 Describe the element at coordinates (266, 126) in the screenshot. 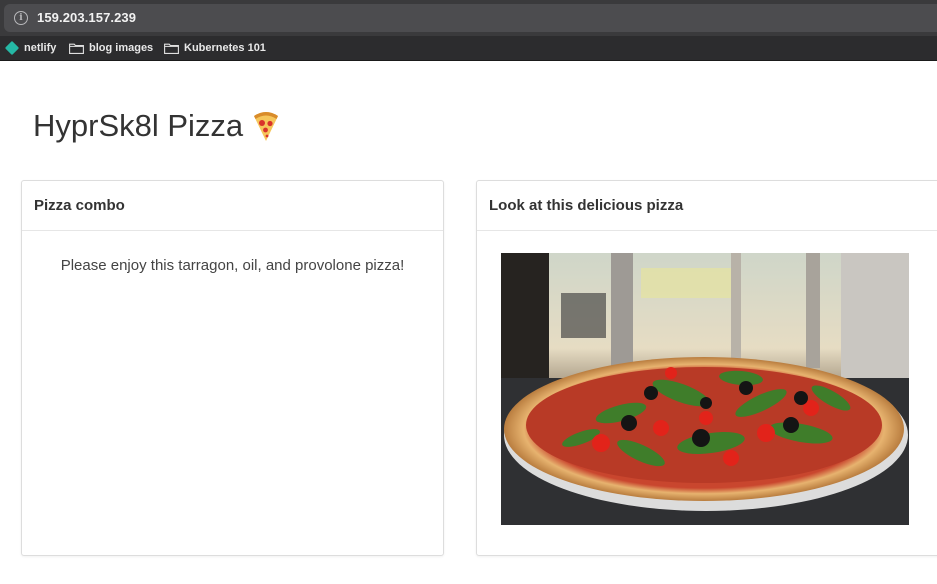

I see `pizza-icon` at that location.